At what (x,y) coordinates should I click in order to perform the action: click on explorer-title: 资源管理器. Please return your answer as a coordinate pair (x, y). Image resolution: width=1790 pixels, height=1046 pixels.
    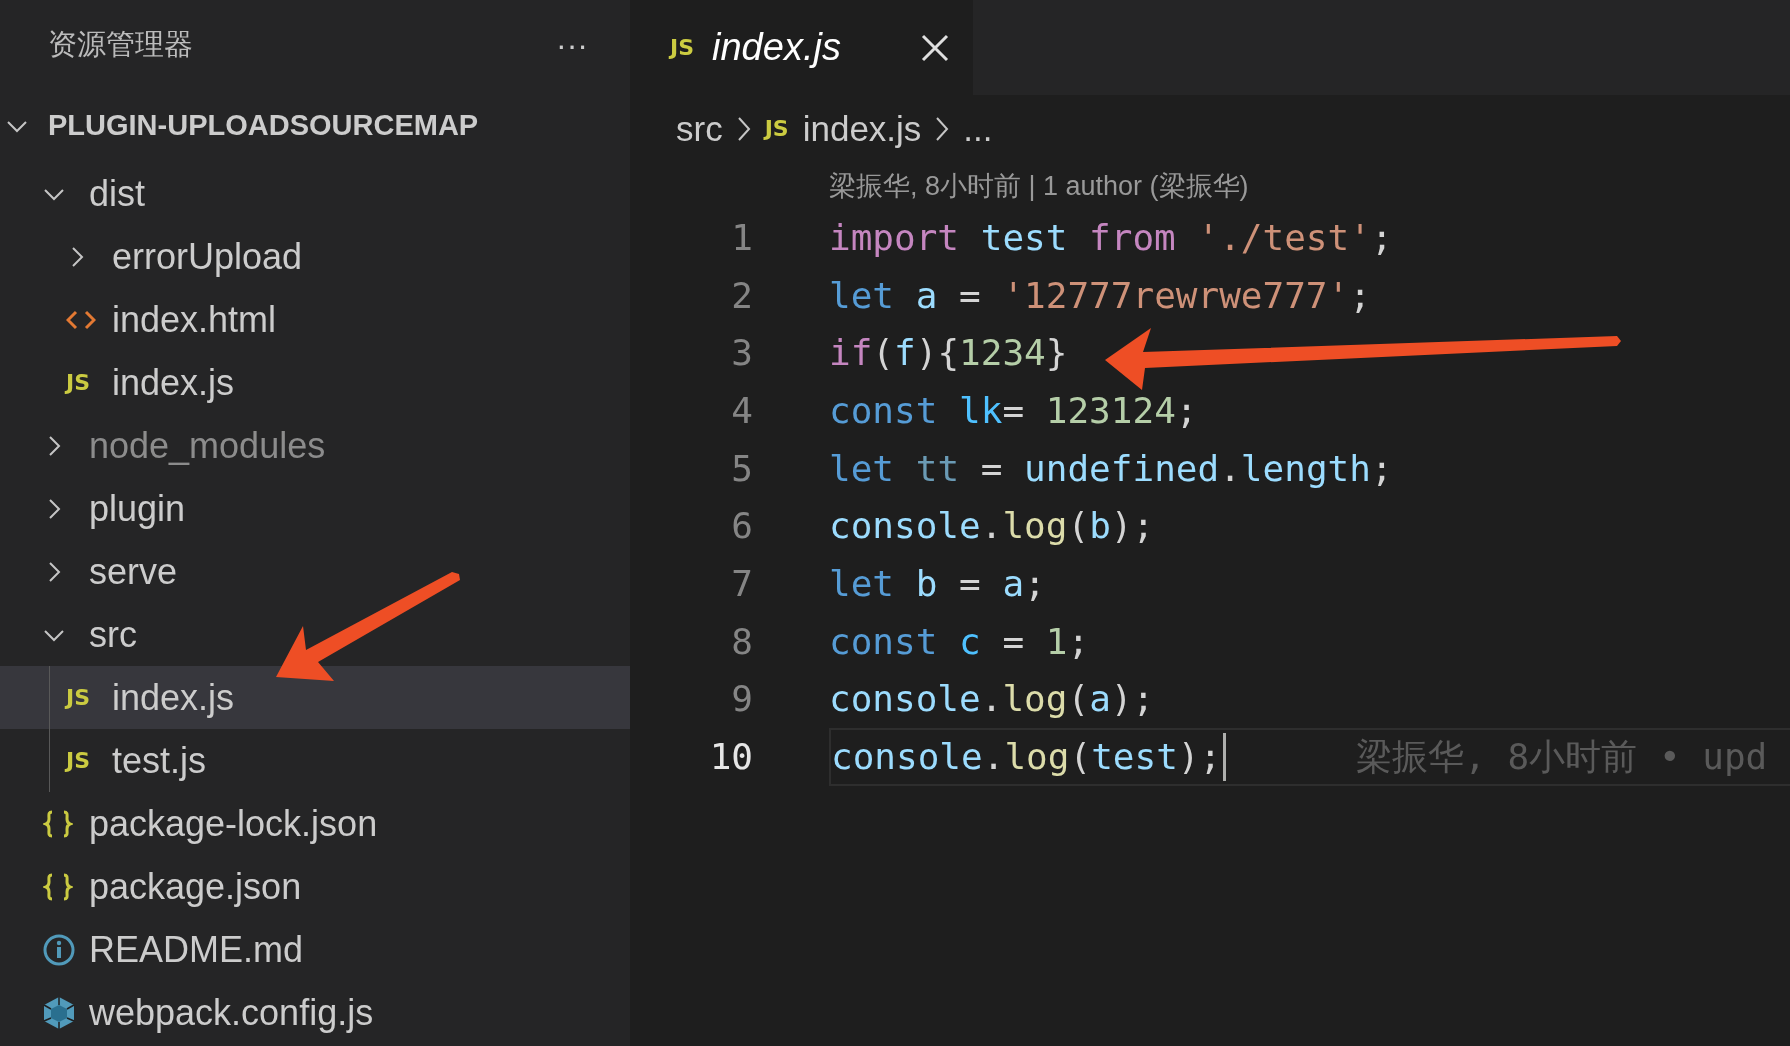
    Looking at the image, I should click on (120, 45).